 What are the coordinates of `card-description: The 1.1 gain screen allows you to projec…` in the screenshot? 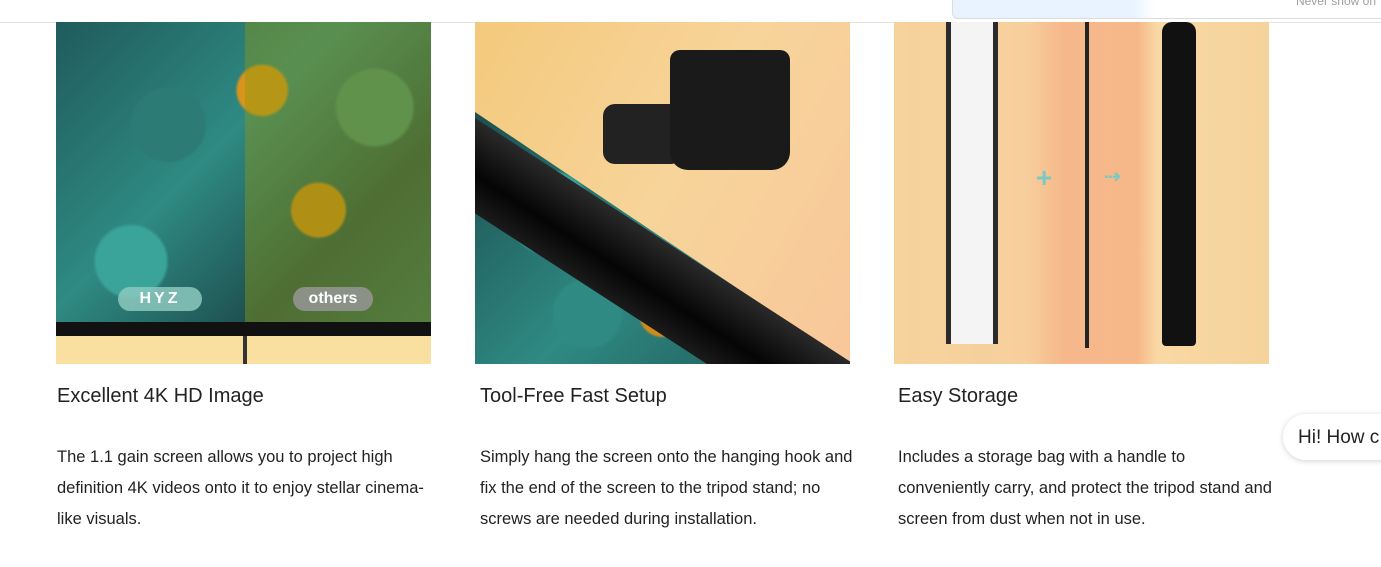 It's located at (240, 488).